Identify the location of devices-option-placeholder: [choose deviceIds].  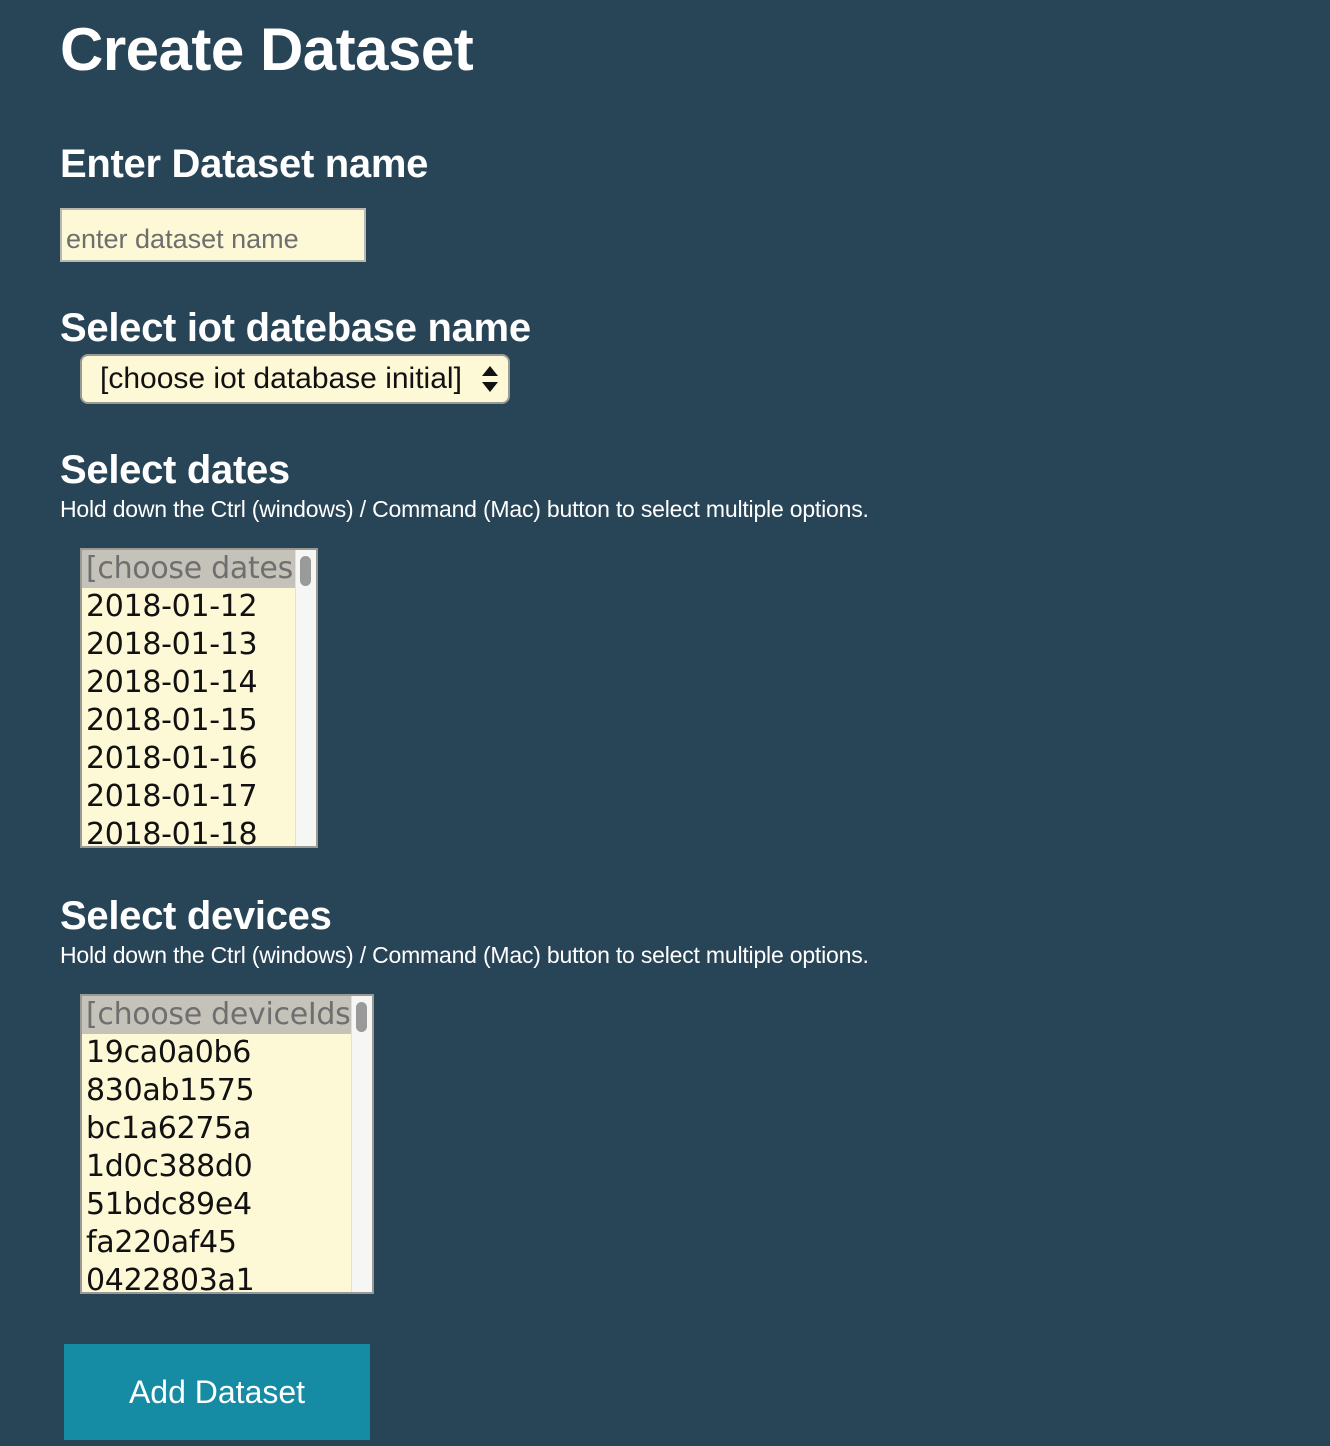
(217, 1015).